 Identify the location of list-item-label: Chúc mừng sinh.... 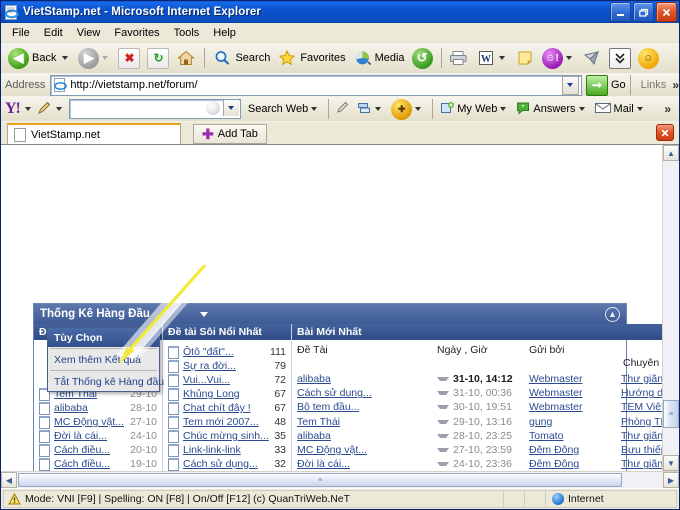
(226, 436).